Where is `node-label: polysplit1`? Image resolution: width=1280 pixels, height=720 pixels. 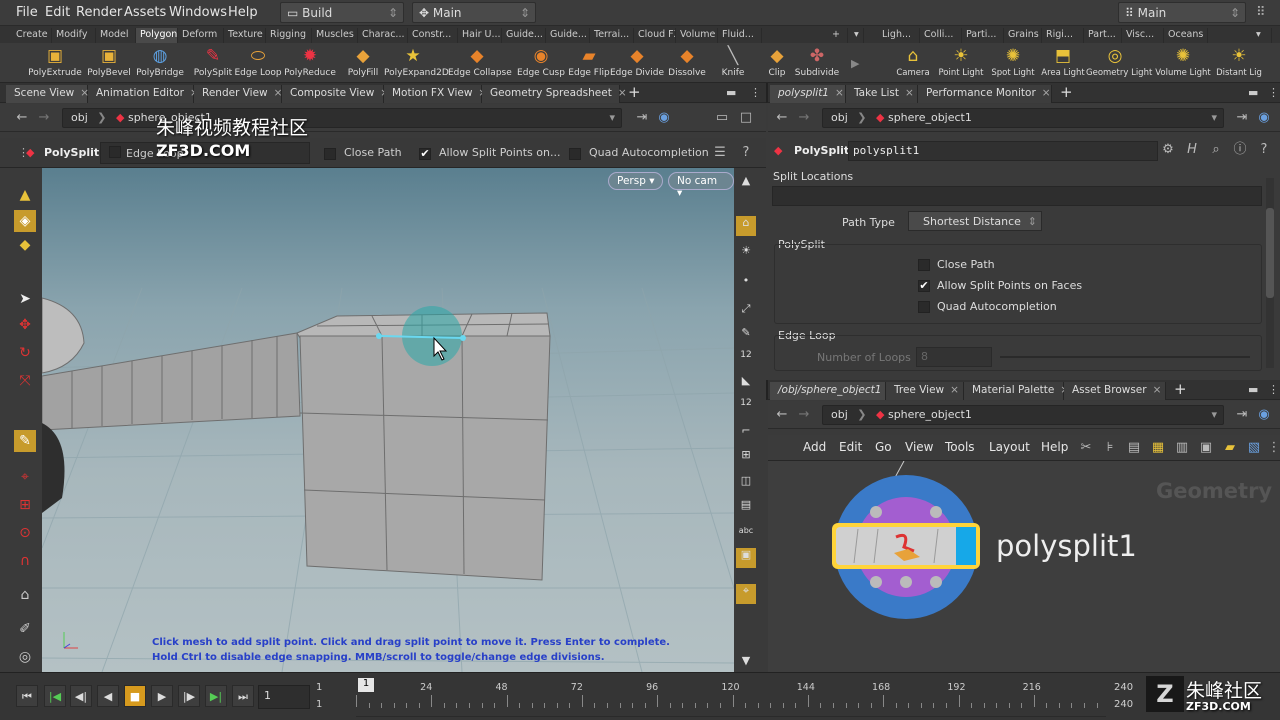
node-label: polysplit1 is located at coordinates (1066, 546).